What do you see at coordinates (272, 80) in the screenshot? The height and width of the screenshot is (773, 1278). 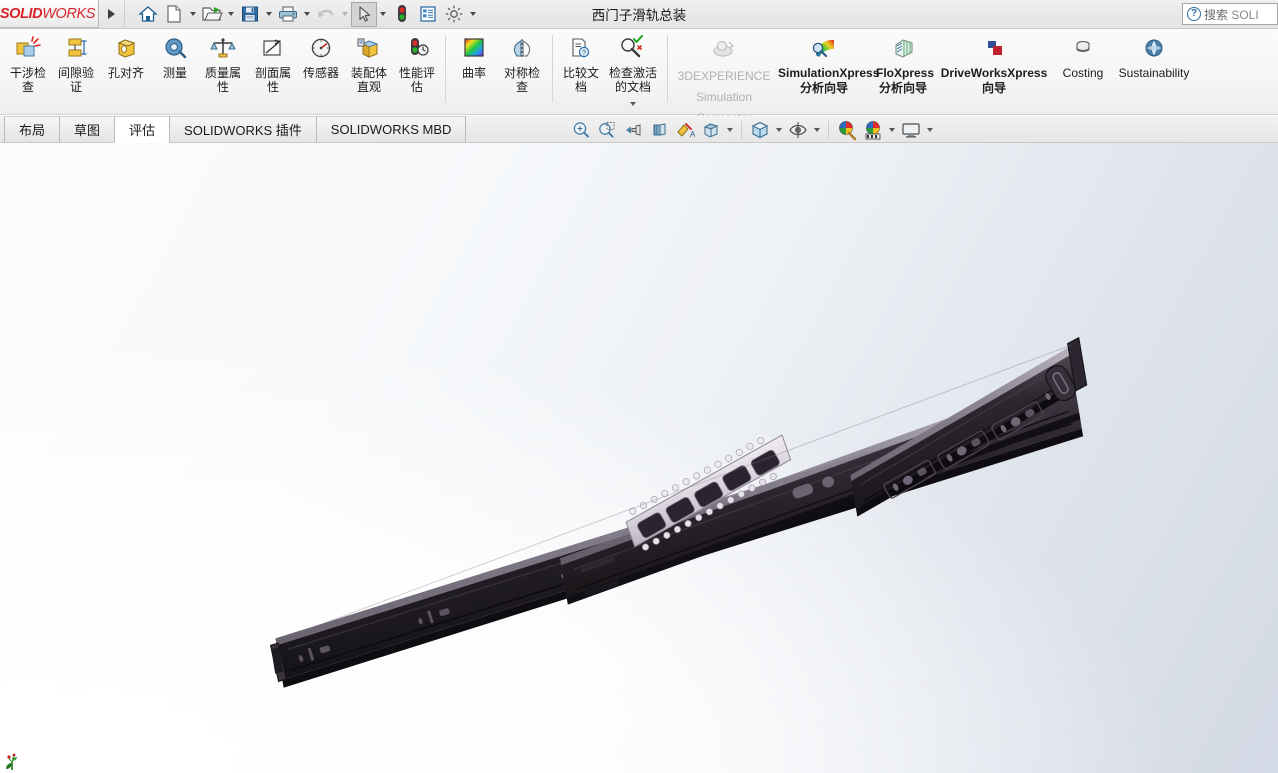 I see `ribbon-label: 剖面属性` at bounding box center [272, 80].